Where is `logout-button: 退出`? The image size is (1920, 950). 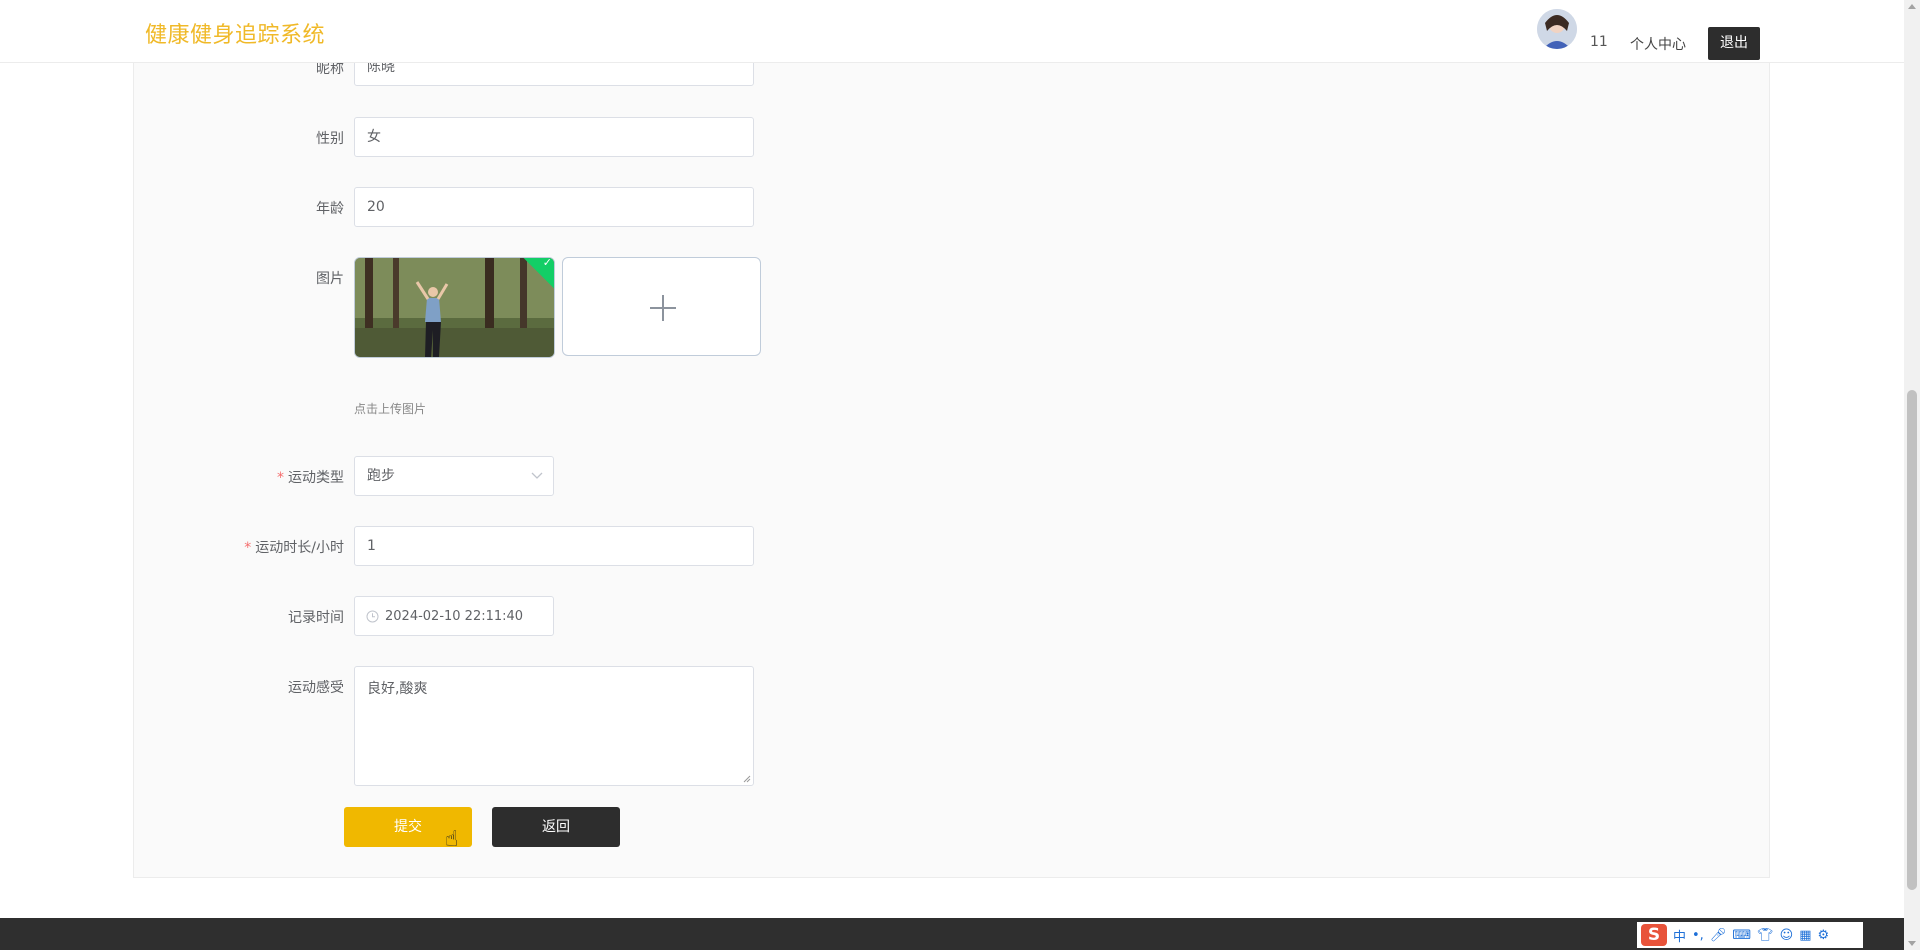 logout-button: 退出 is located at coordinates (1734, 43).